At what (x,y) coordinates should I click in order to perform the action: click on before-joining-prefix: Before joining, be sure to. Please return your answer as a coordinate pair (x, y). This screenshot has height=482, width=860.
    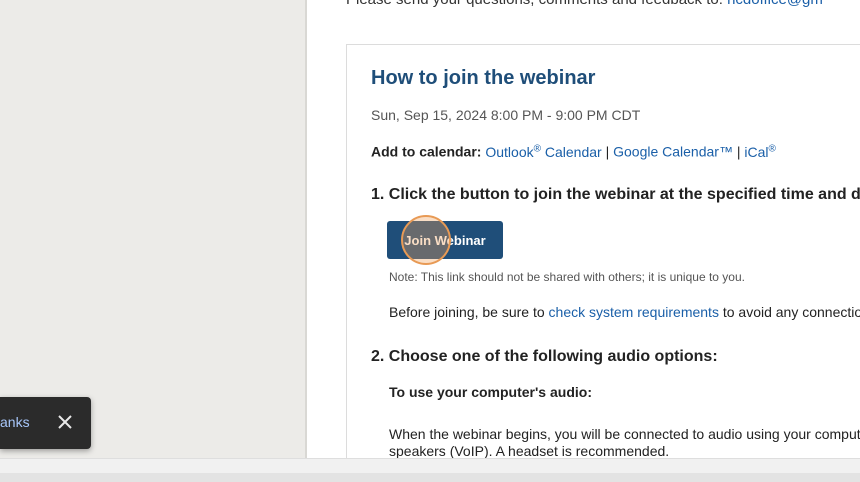
    Looking at the image, I should click on (467, 312).